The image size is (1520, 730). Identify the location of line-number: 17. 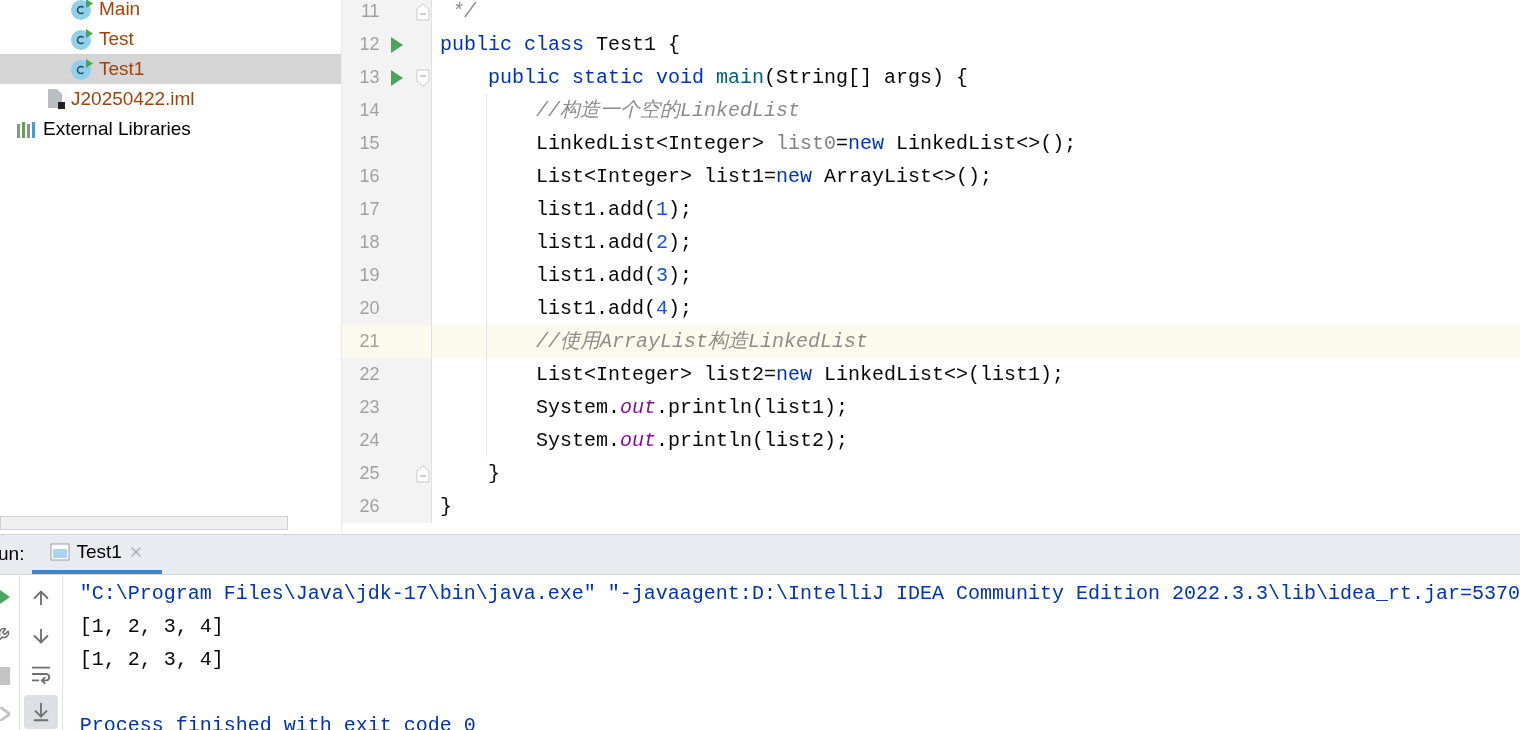
(369, 209).